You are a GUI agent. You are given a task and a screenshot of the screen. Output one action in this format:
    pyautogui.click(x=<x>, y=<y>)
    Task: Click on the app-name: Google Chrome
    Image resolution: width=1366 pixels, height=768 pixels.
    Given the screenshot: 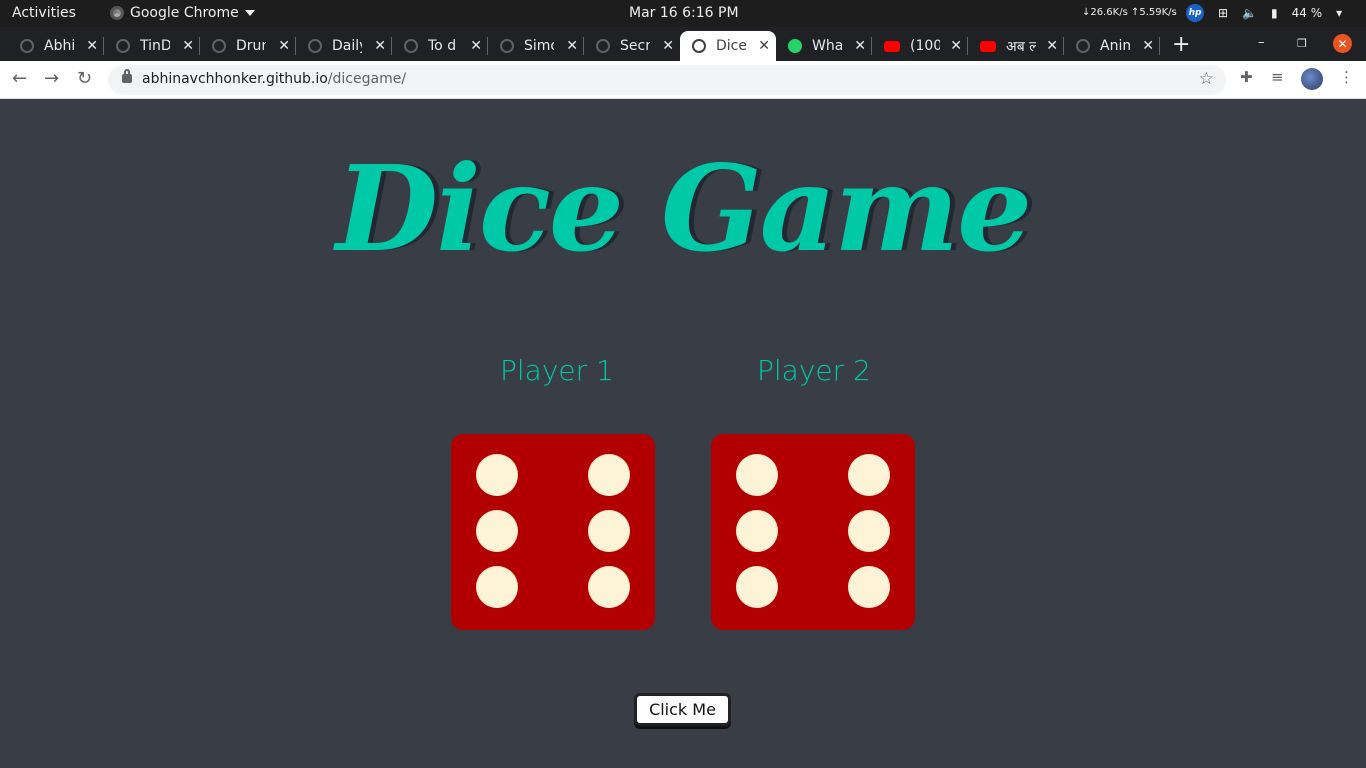 What is the action you would take?
    pyautogui.click(x=184, y=13)
    